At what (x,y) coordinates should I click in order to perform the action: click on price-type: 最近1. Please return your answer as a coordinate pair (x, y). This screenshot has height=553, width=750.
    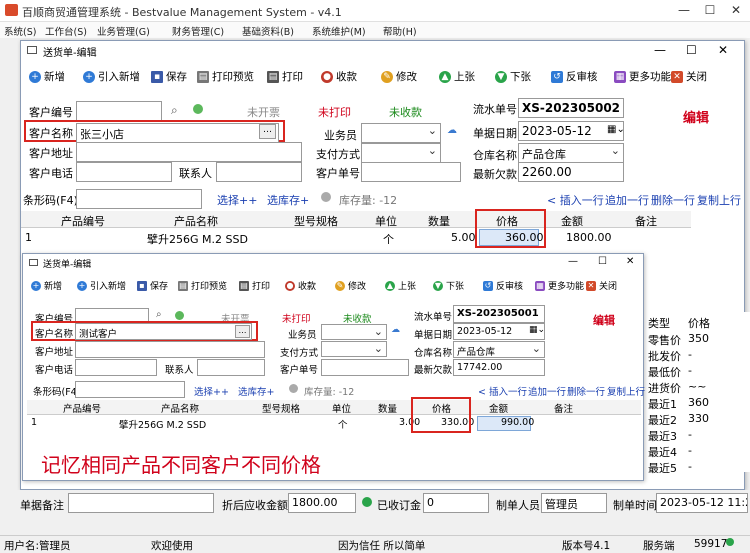
    Looking at the image, I should click on (662, 404).